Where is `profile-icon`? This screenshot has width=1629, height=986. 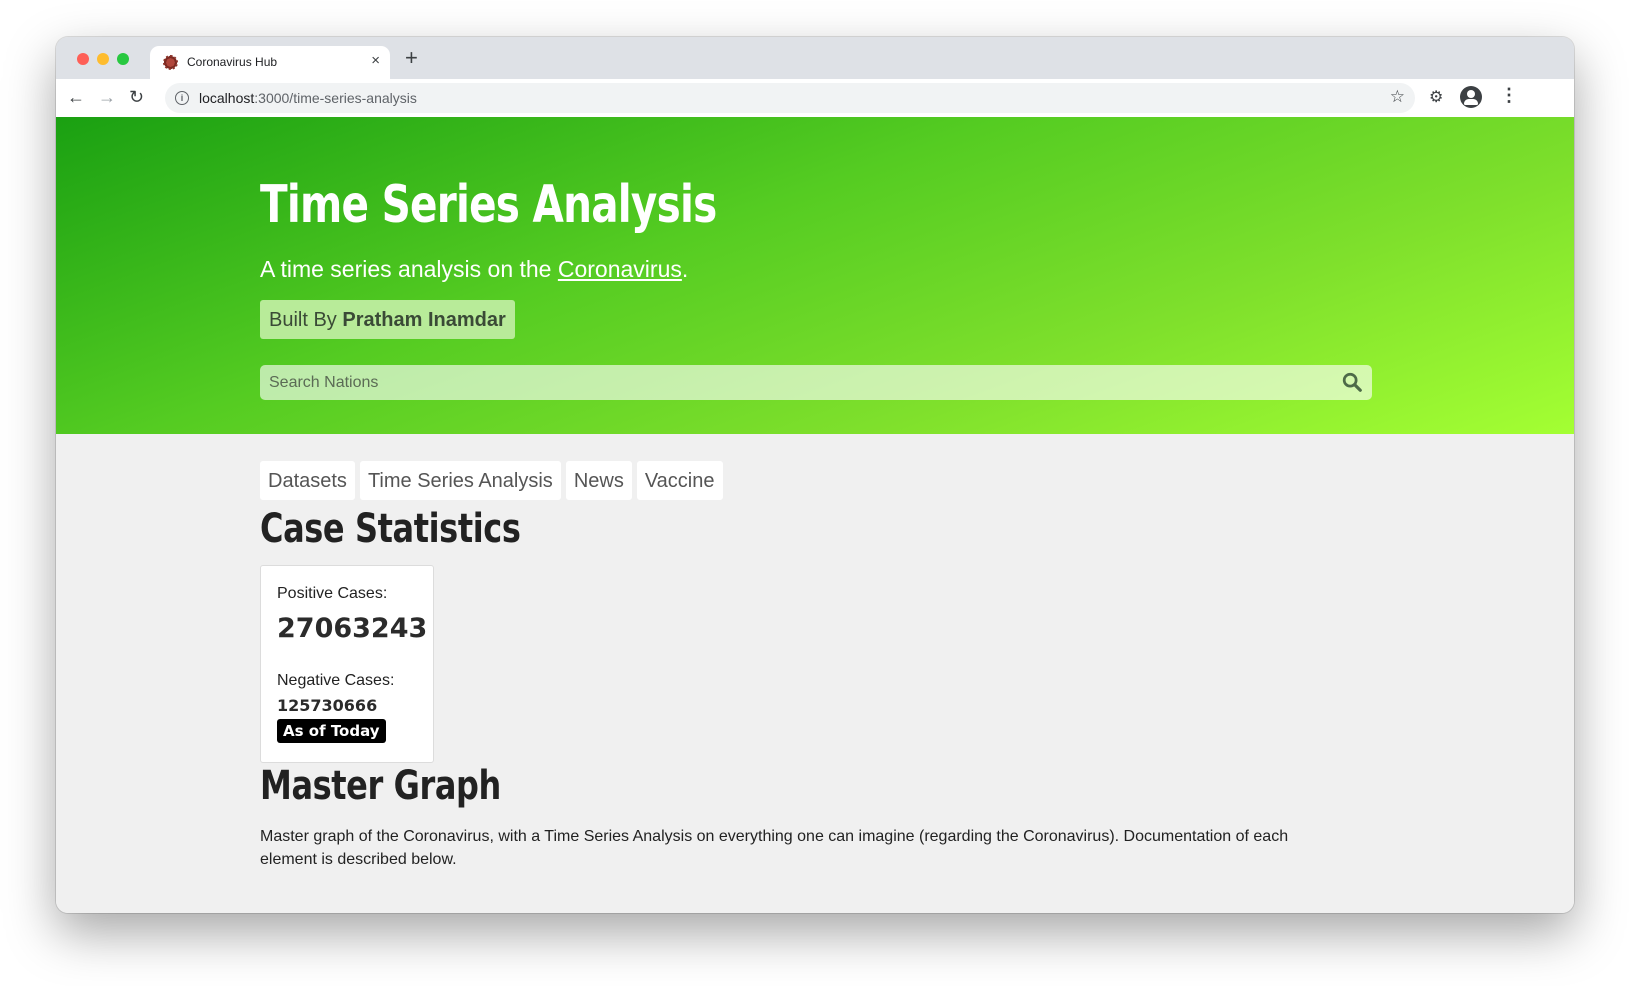 profile-icon is located at coordinates (1471, 97).